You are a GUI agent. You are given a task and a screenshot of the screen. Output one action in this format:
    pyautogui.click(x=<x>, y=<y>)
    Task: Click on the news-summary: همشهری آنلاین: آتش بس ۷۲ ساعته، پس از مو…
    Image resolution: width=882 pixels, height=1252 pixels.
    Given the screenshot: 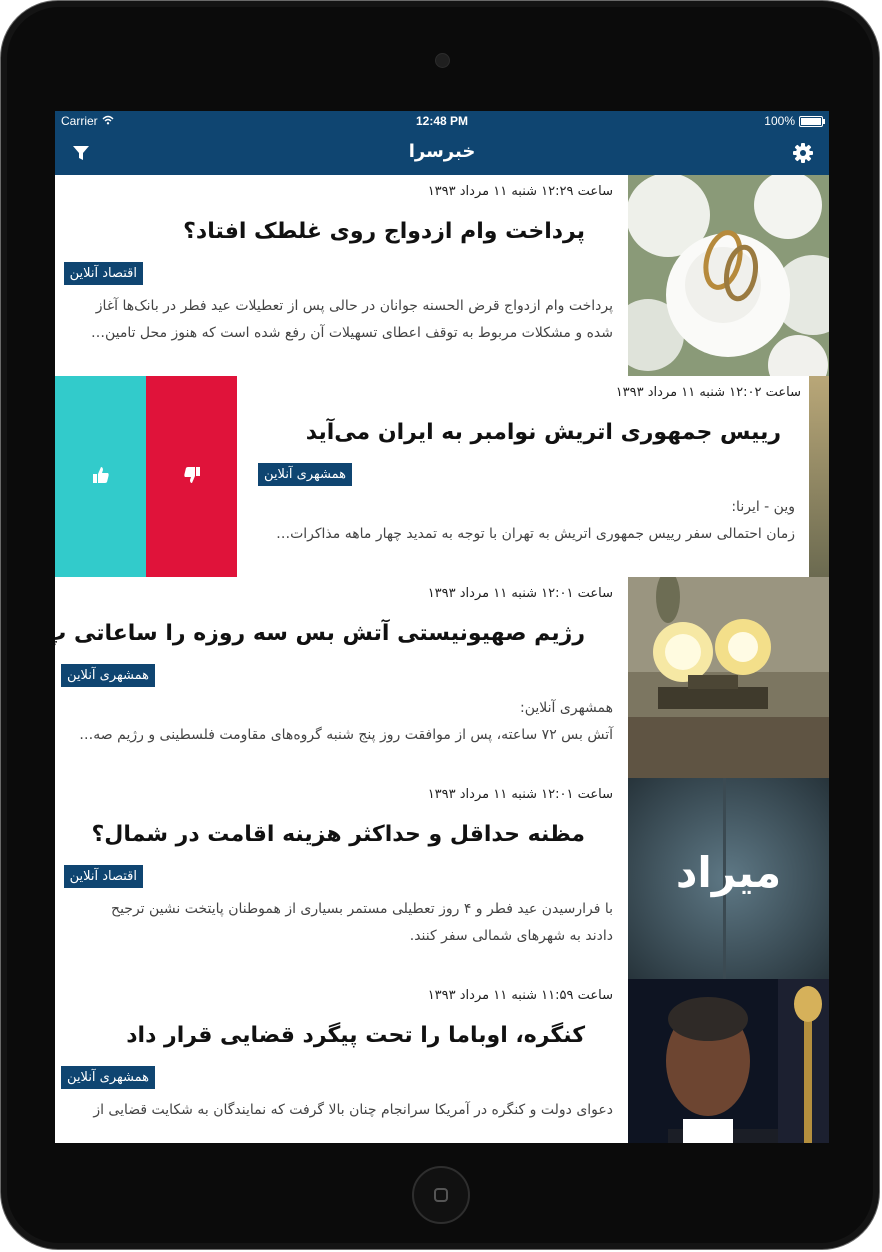 What is the action you would take?
    pyautogui.click(x=338, y=722)
    